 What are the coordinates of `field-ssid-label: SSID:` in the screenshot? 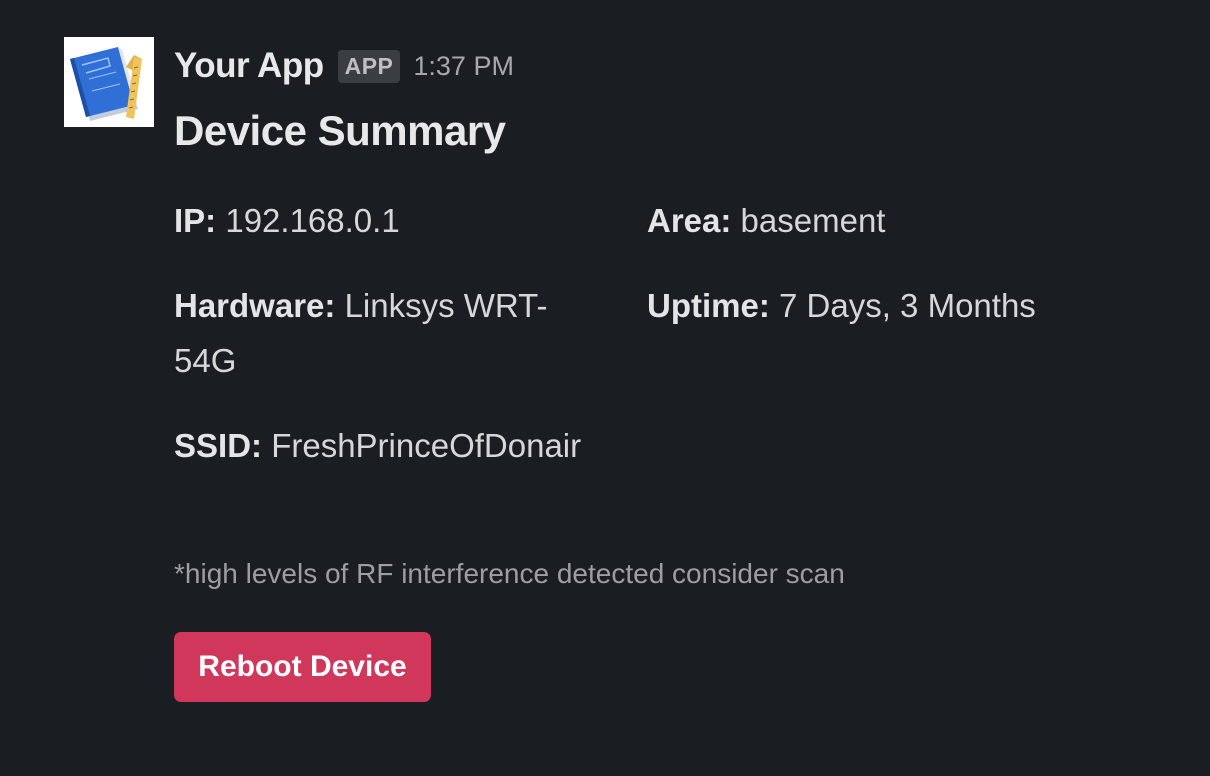 It's located at (218, 445).